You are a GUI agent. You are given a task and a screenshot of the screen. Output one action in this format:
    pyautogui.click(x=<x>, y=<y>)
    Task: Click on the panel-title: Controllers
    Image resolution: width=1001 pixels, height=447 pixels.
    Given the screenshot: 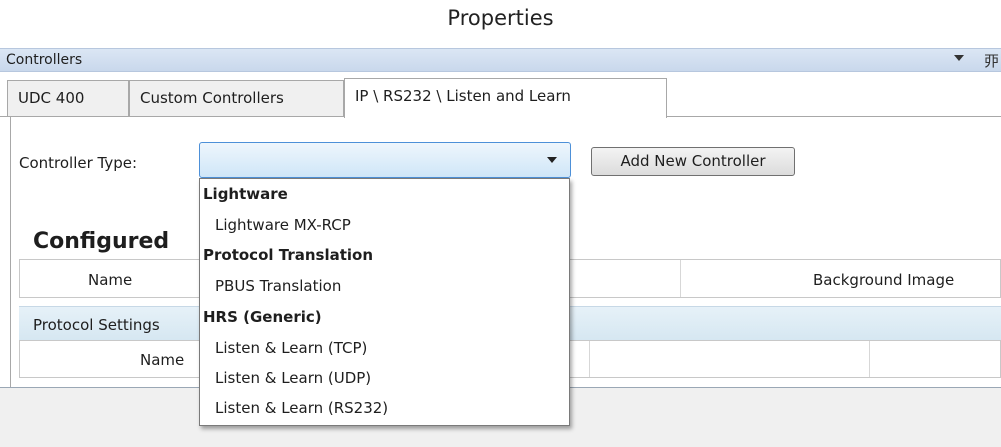 What is the action you would take?
    pyautogui.click(x=44, y=60)
    